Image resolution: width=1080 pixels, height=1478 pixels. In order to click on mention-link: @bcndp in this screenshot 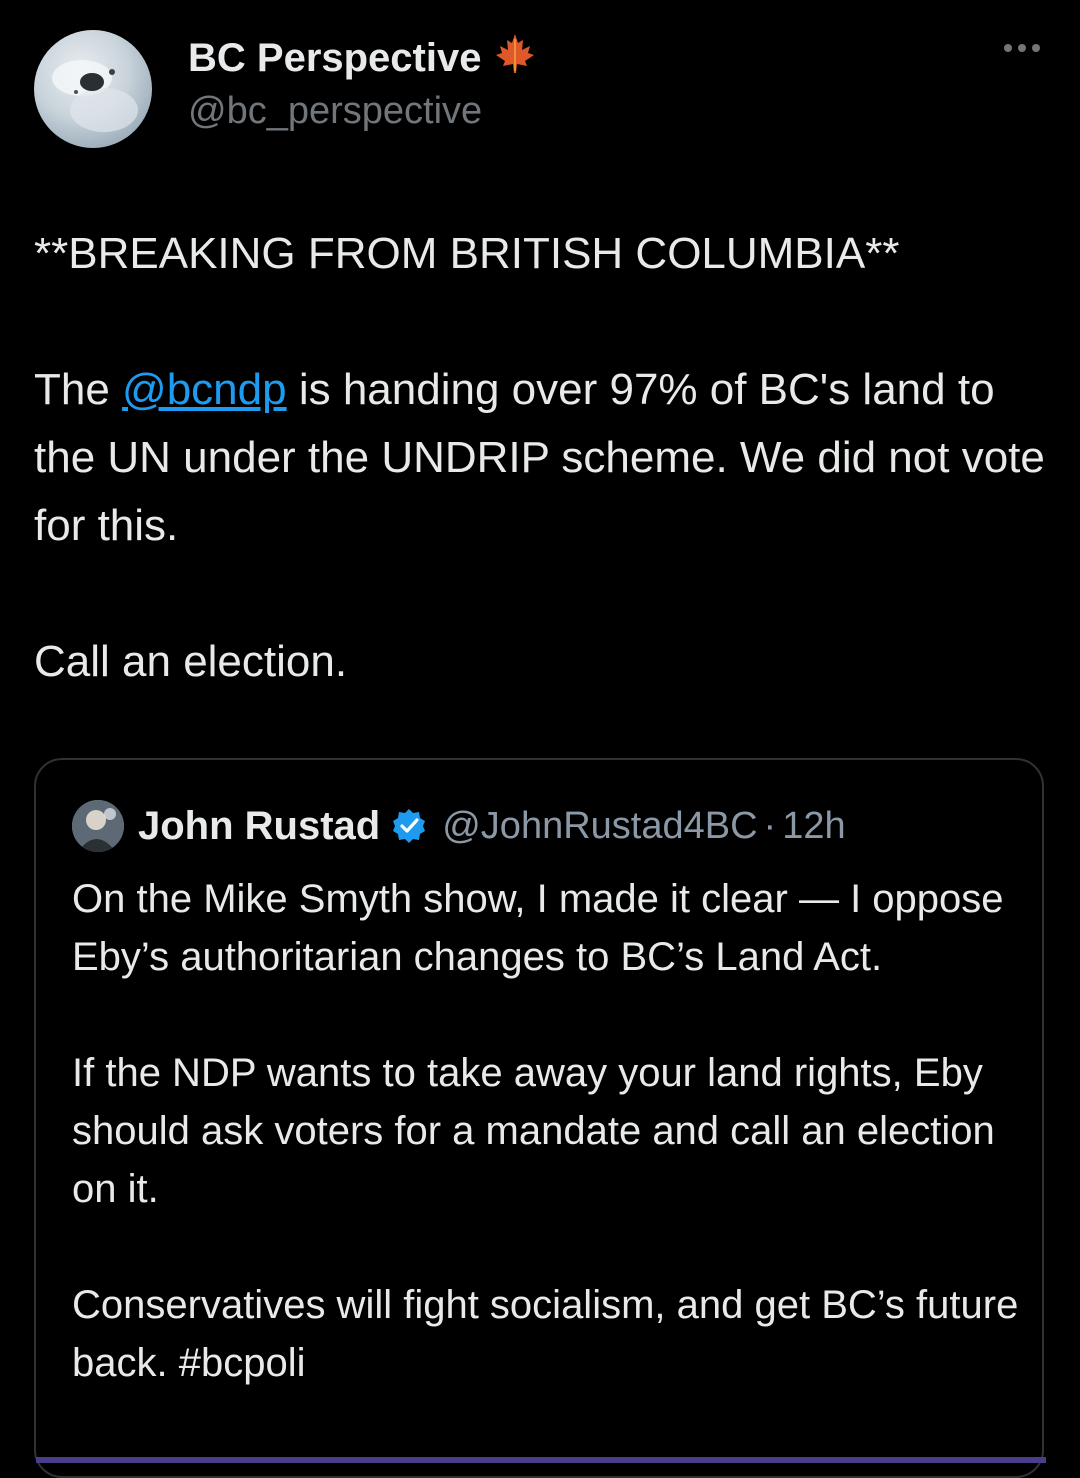, I will do `click(204, 389)`.